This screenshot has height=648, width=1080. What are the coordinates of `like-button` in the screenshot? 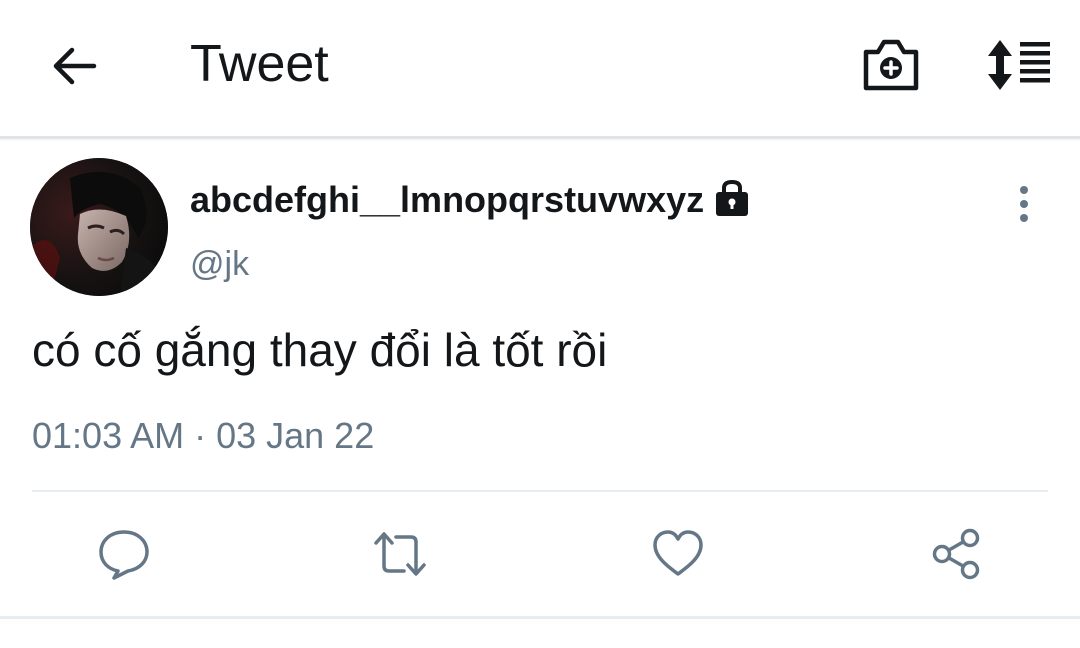 It's located at (678, 554).